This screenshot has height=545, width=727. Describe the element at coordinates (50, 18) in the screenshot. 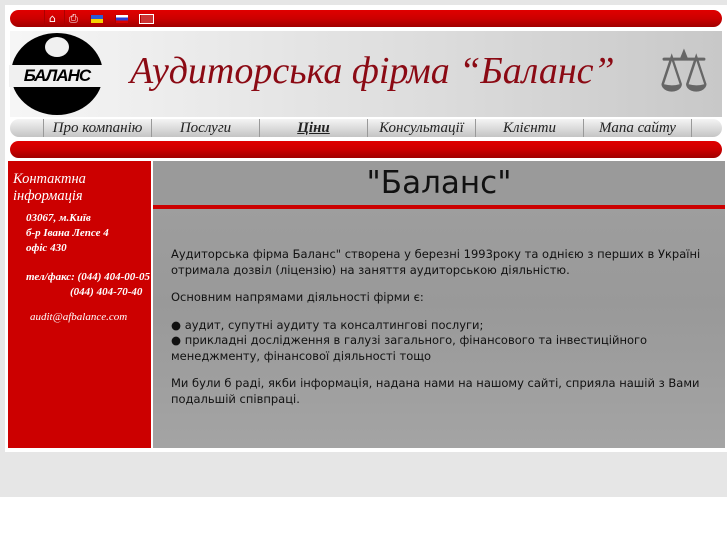

I see `home-icon: ⌂` at that location.